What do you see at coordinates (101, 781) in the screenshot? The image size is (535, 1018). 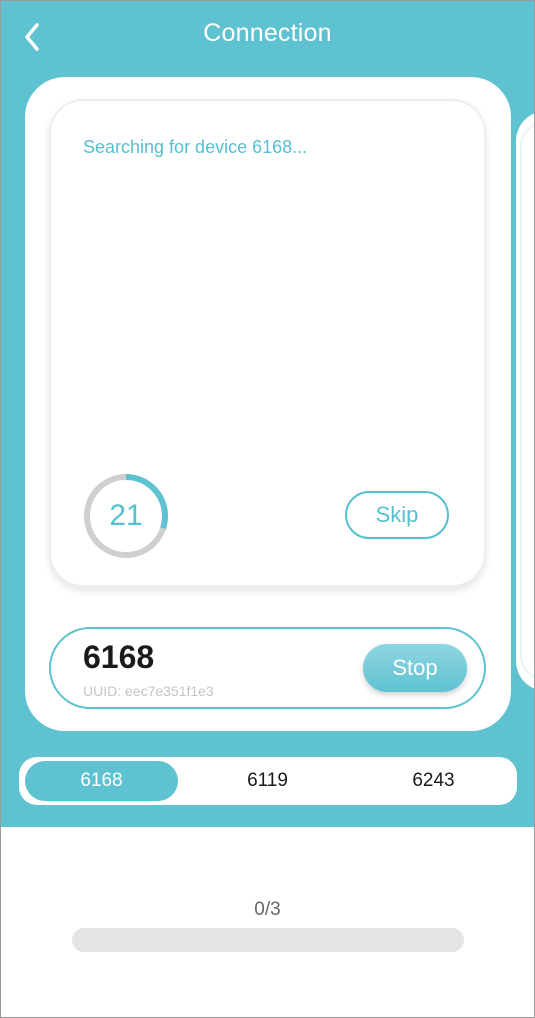 I see `tab-device-6168: 6168` at bounding box center [101, 781].